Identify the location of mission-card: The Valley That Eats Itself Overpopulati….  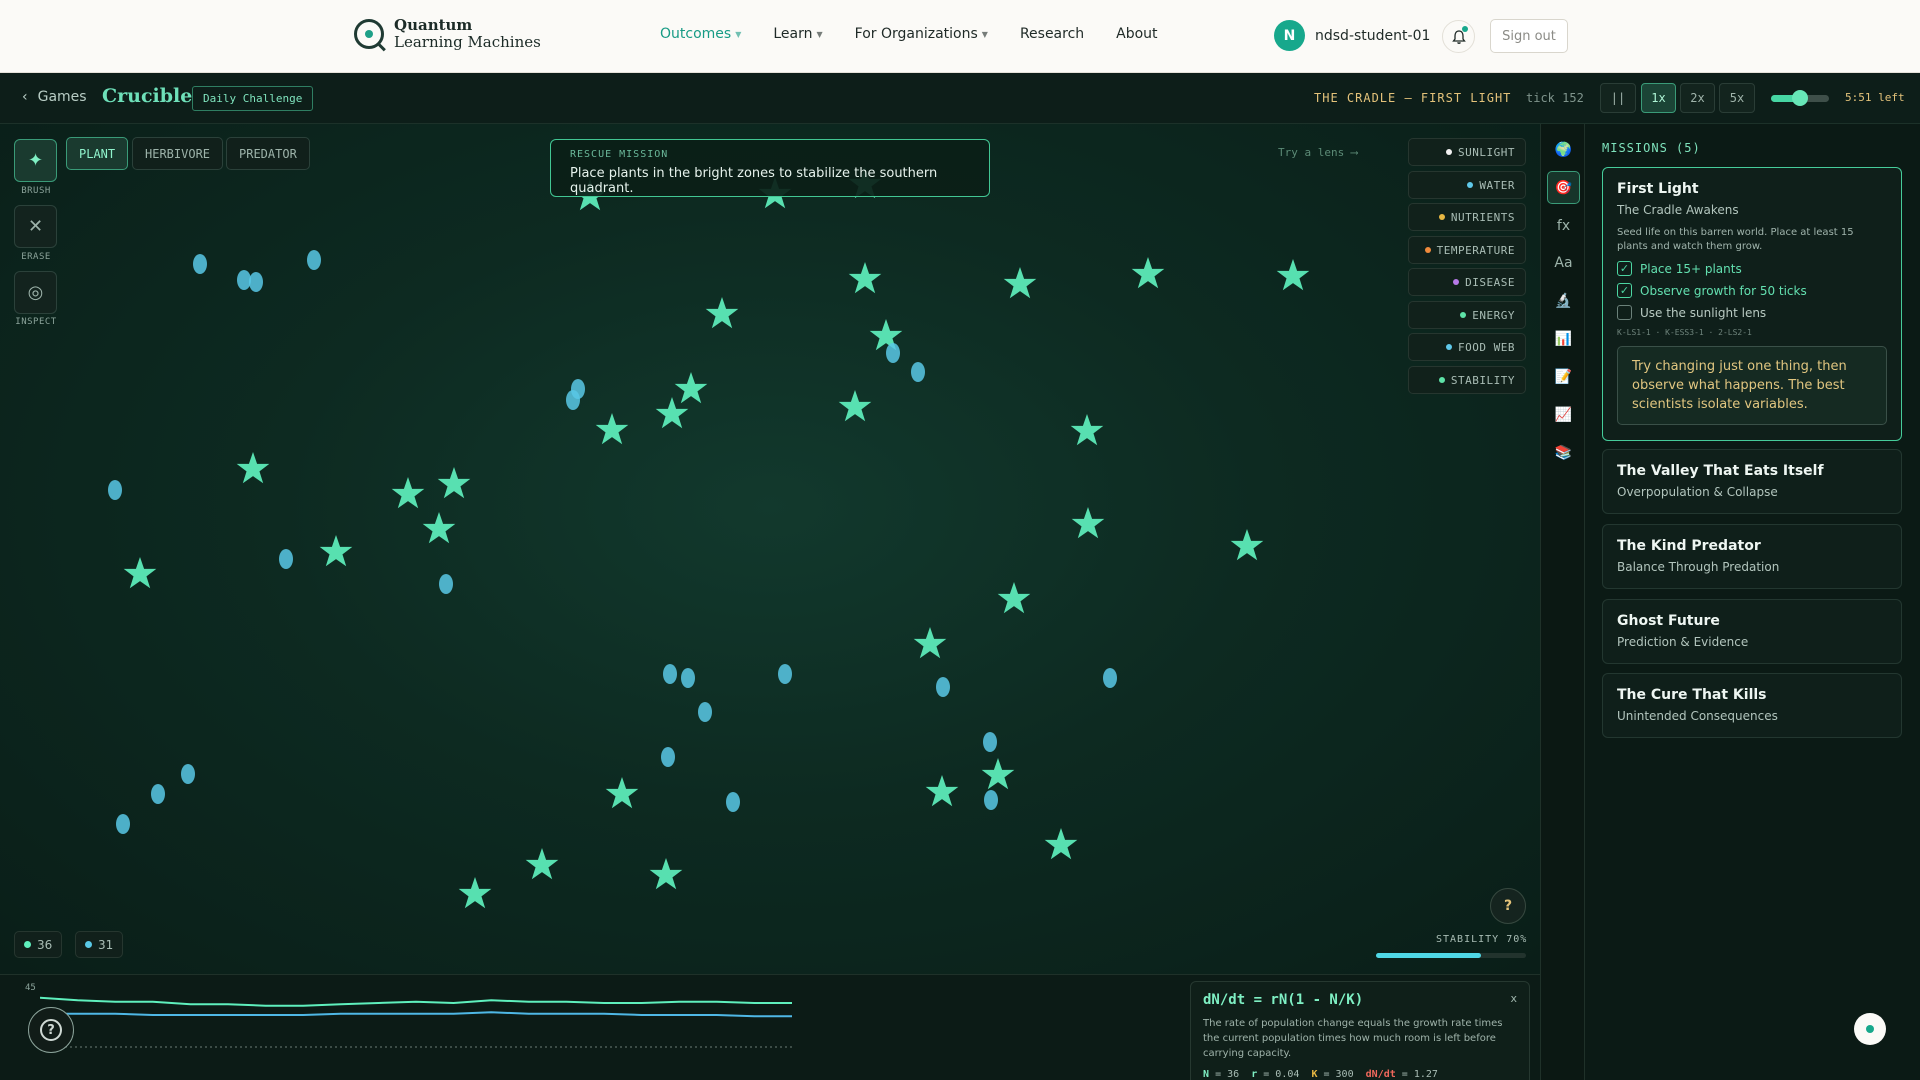
(1752, 481).